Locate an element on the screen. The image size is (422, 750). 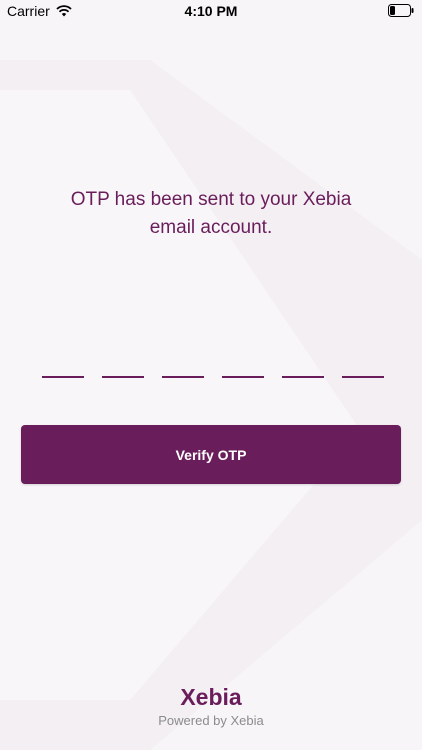
xebia-logo-text: Xebia is located at coordinates (211, 697).